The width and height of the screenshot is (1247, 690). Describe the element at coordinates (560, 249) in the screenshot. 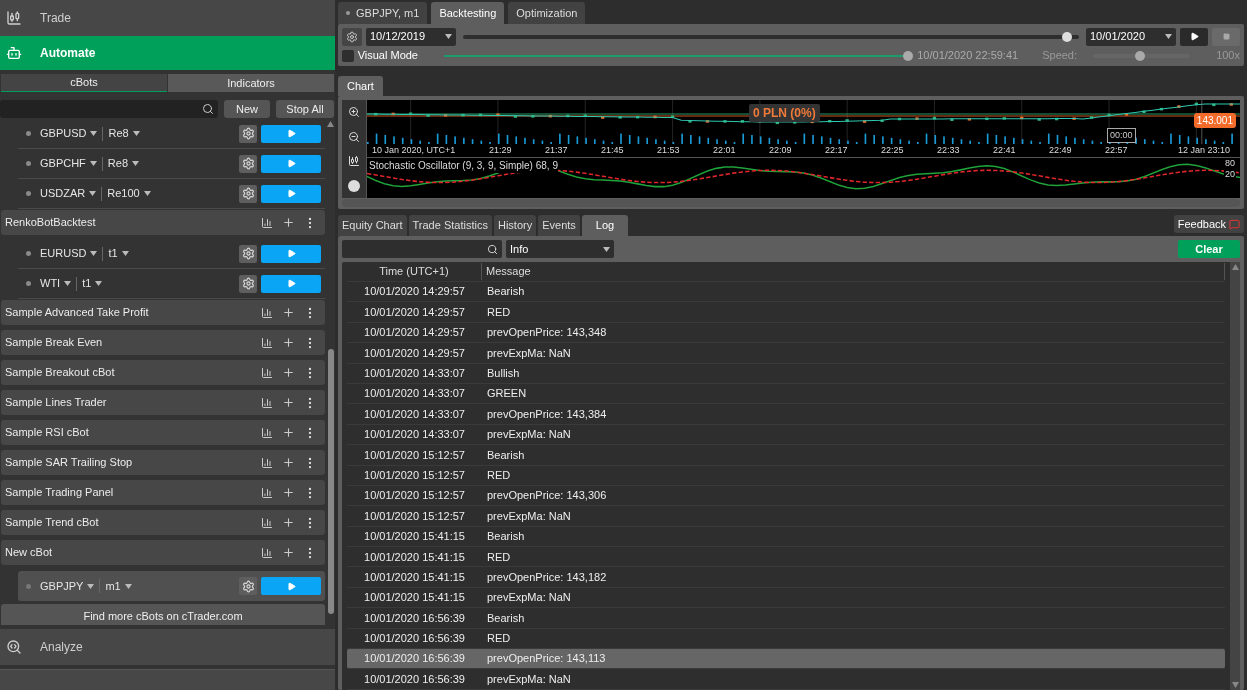

I see `log-level-dropdown: Info` at that location.